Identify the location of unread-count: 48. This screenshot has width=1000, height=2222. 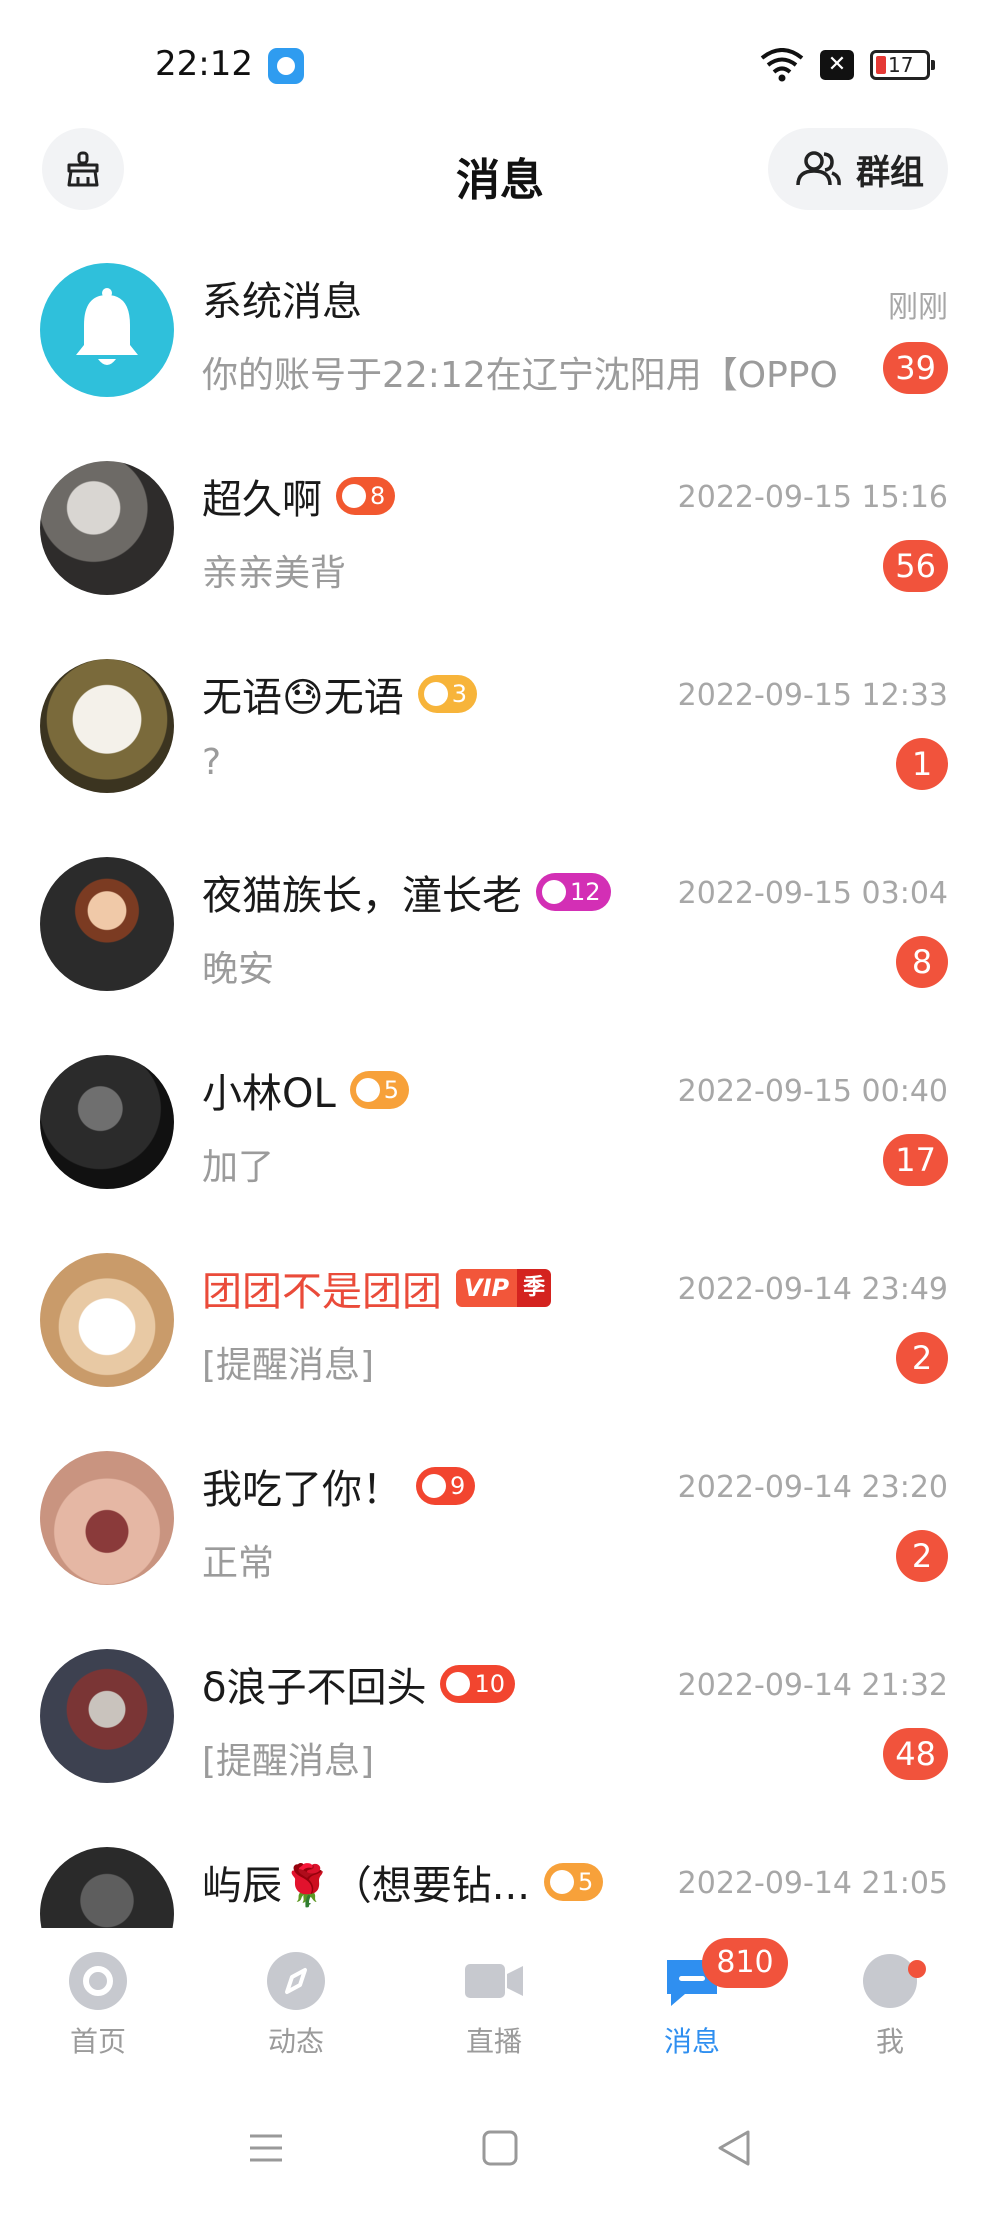
(915, 1754).